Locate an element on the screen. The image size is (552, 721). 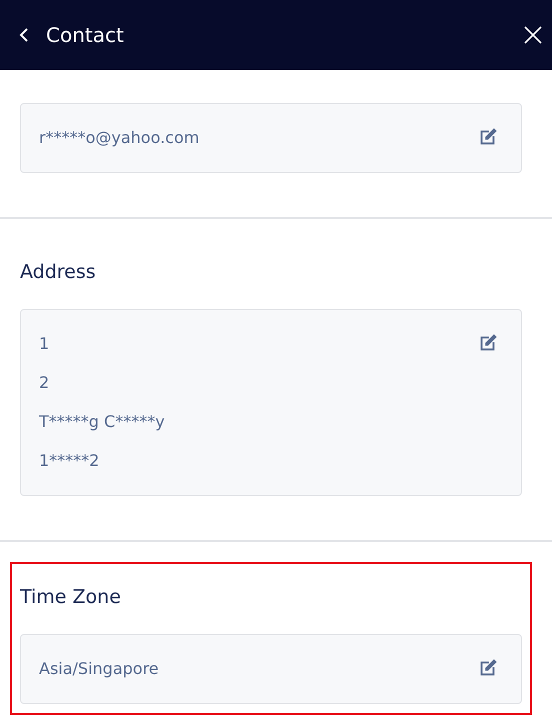
section-label: Address is located at coordinates (58, 272).